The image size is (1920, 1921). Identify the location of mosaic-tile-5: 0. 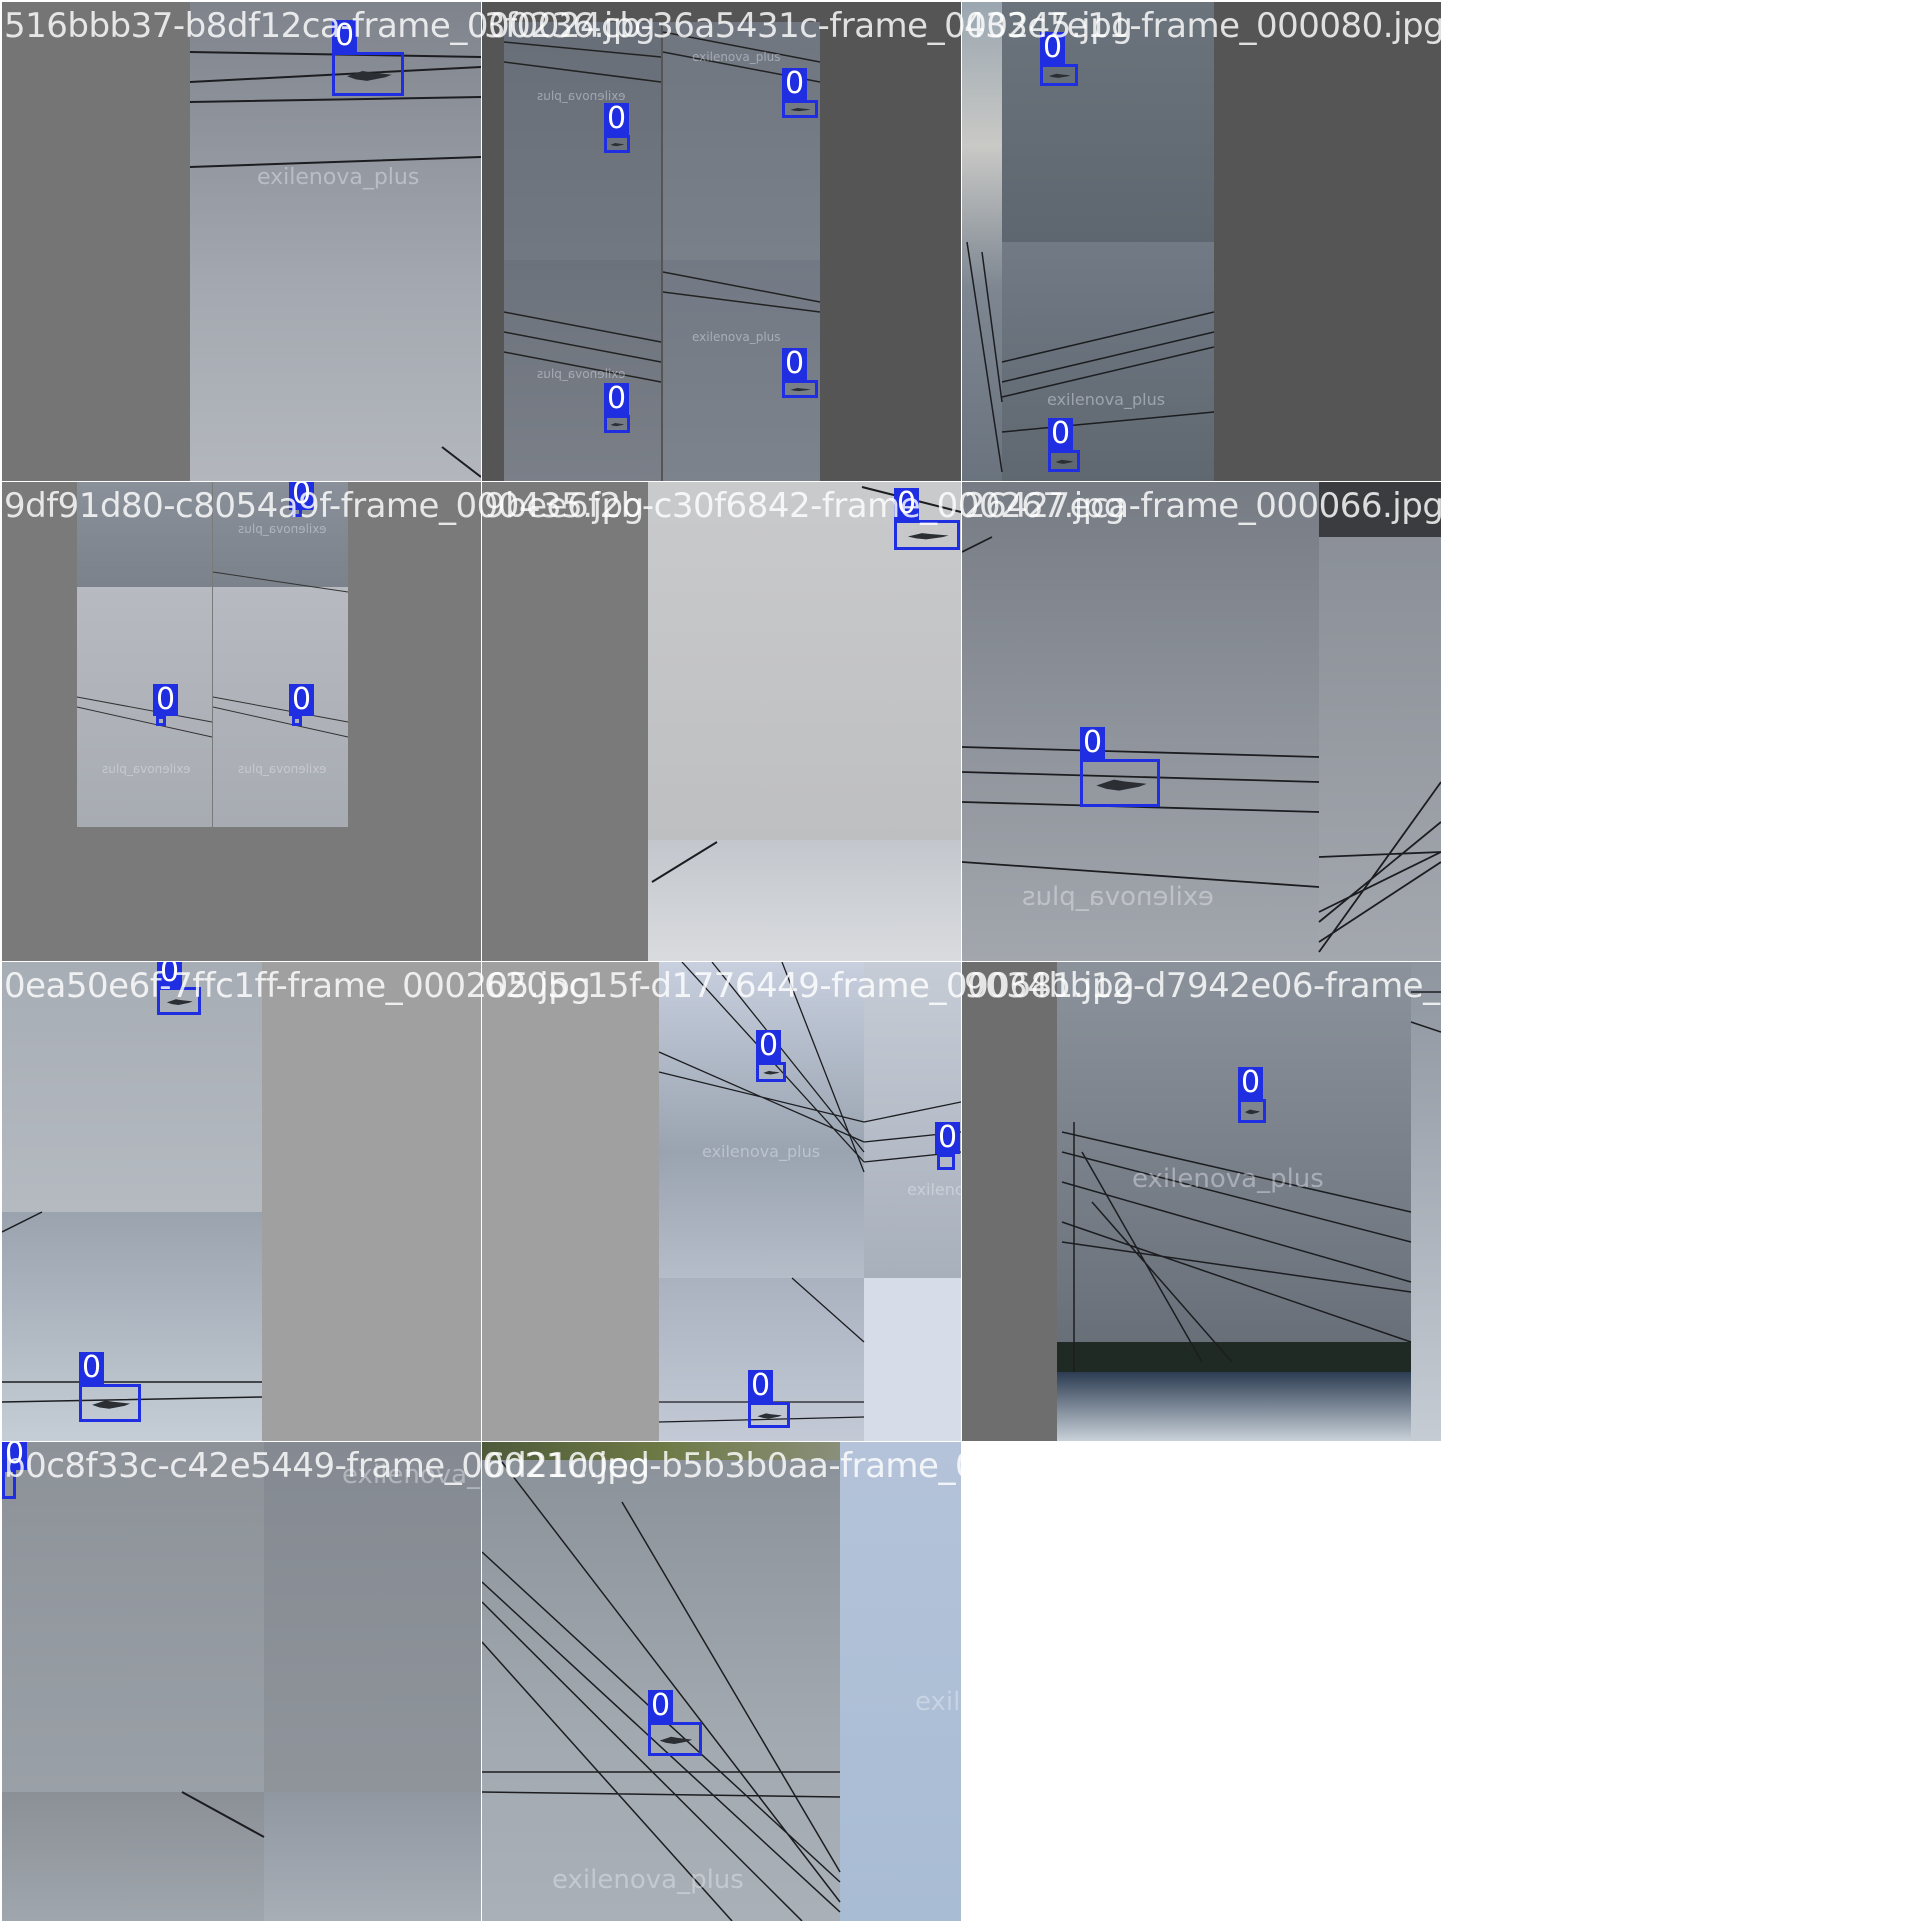
(721, 721).